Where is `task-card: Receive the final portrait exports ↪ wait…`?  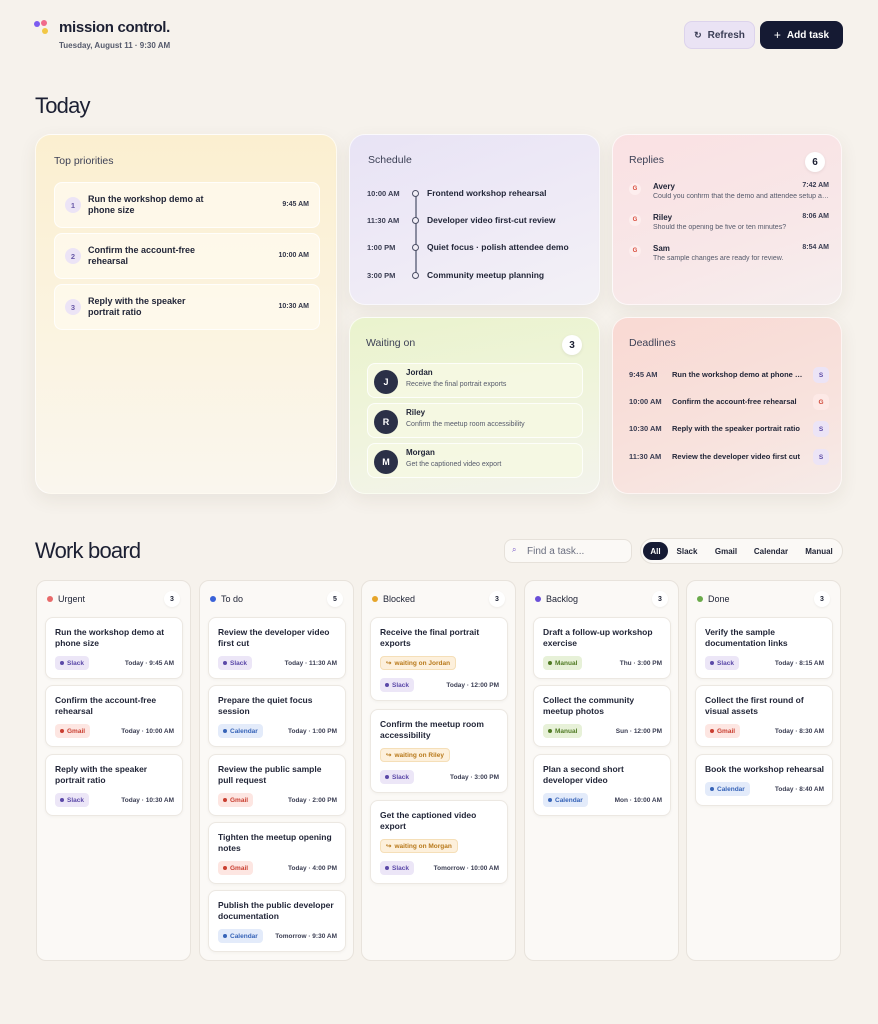 task-card: Receive the final portrait exports ↪ wait… is located at coordinates (439, 659).